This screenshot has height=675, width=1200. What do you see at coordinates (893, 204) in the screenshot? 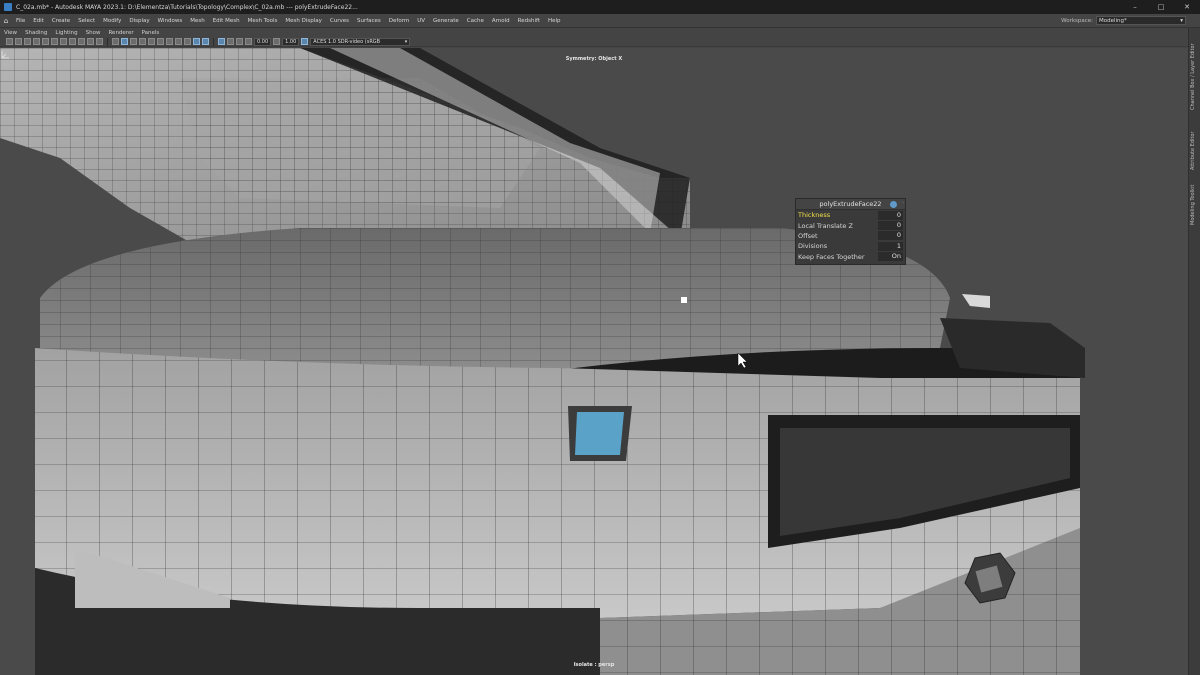
I see `settings-icon` at bounding box center [893, 204].